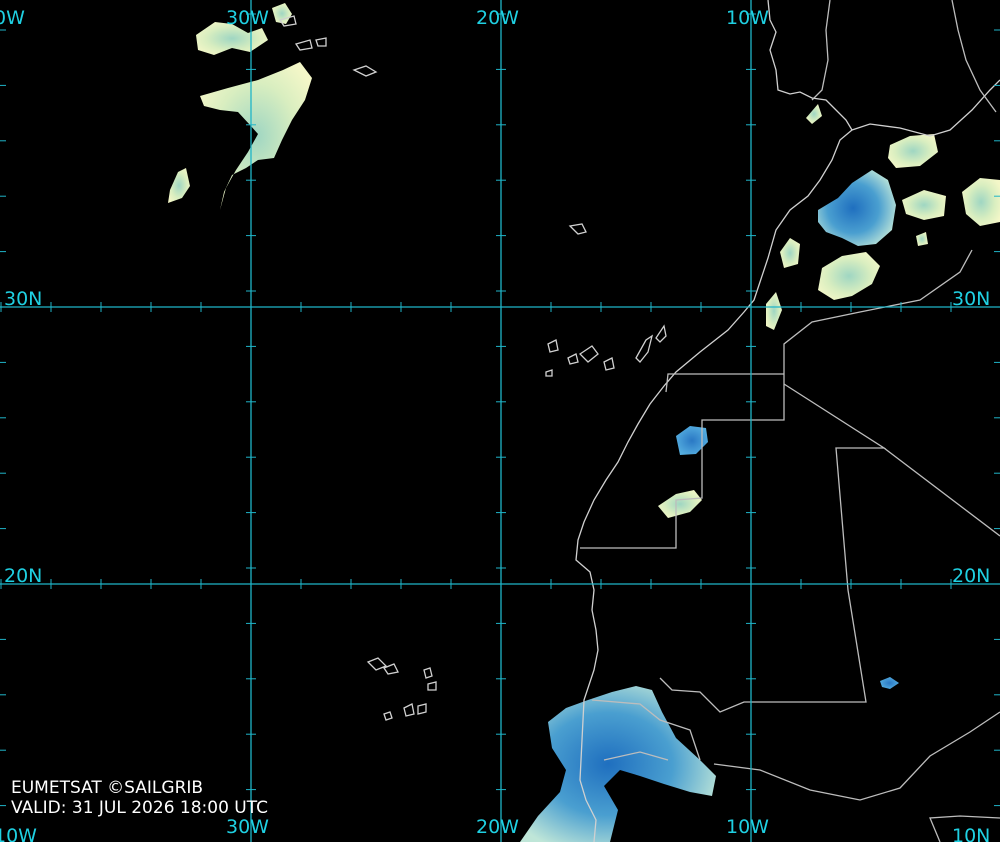 This screenshot has width=1000, height=842. Describe the element at coordinates (497, 827) in the screenshot. I see `lon-label-bottom-20w: 20W` at that location.